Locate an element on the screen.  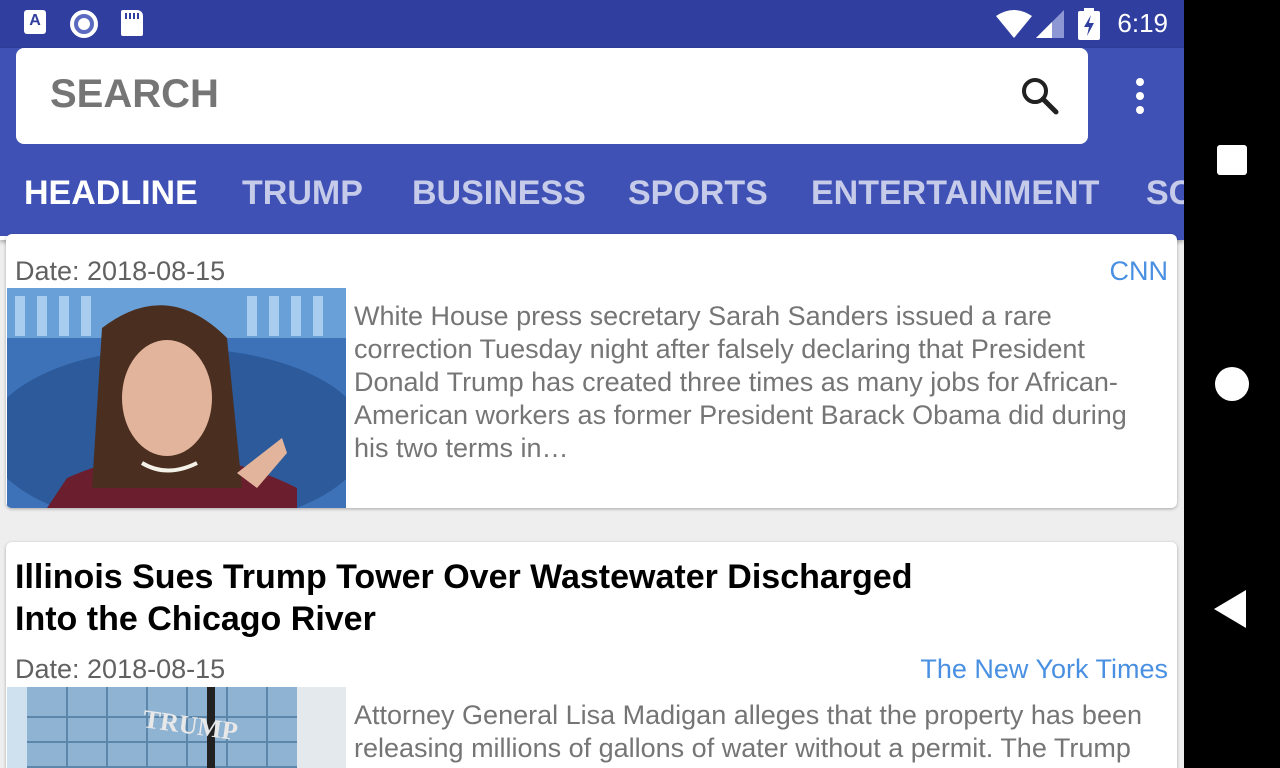
cell-signal-icon is located at coordinates (1050, 24).